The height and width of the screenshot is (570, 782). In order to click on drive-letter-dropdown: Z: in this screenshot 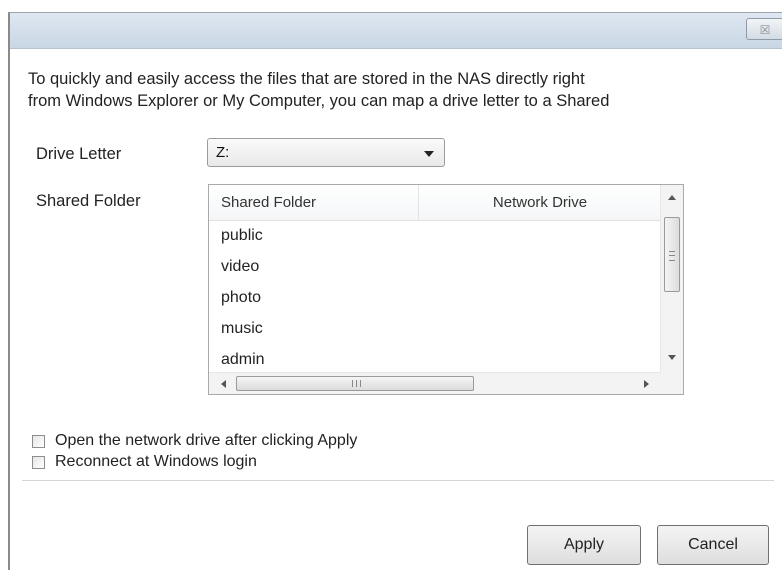, I will do `click(326, 152)`.